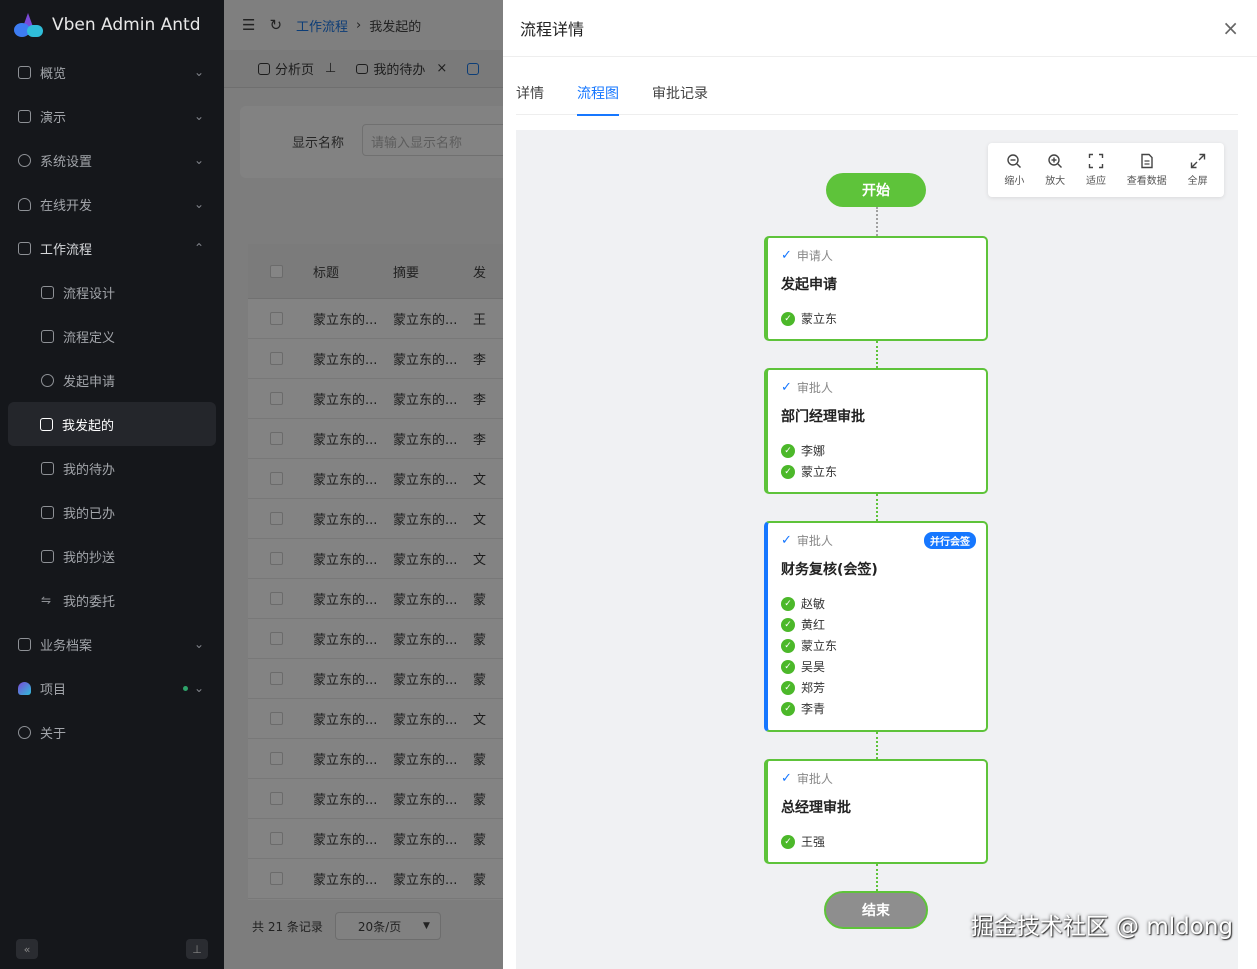  Describe the element at coordinates (112, 336) in the screenshot. I see `sidebar-item-process-definition: 流程定义` at that location.